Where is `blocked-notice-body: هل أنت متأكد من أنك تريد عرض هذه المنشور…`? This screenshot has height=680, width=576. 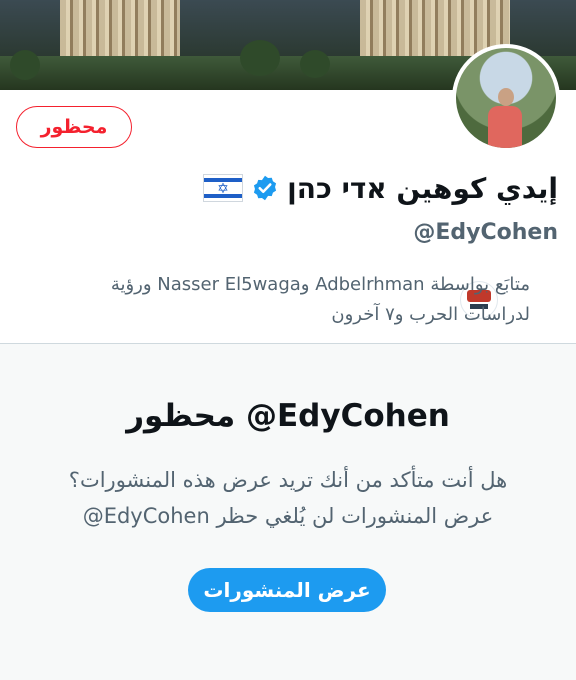
blocked-notice-body: هل أنت متأكد من أنك تريد عرض هذه المنشور… is located at coordinates (288, 498).